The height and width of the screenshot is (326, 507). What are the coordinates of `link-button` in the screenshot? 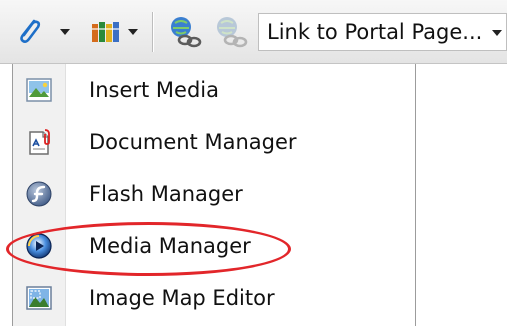 It's located at (185, 32).